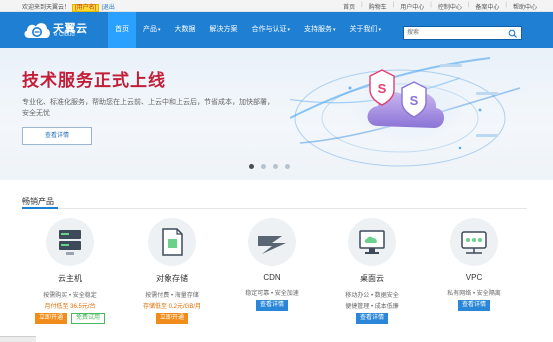 This screenshot has height=342, width=553. What do you see at coordinates (88, 318) in the screenshot?
I see `free-trial-button: 免费试用` at bounding box center [88, 318].